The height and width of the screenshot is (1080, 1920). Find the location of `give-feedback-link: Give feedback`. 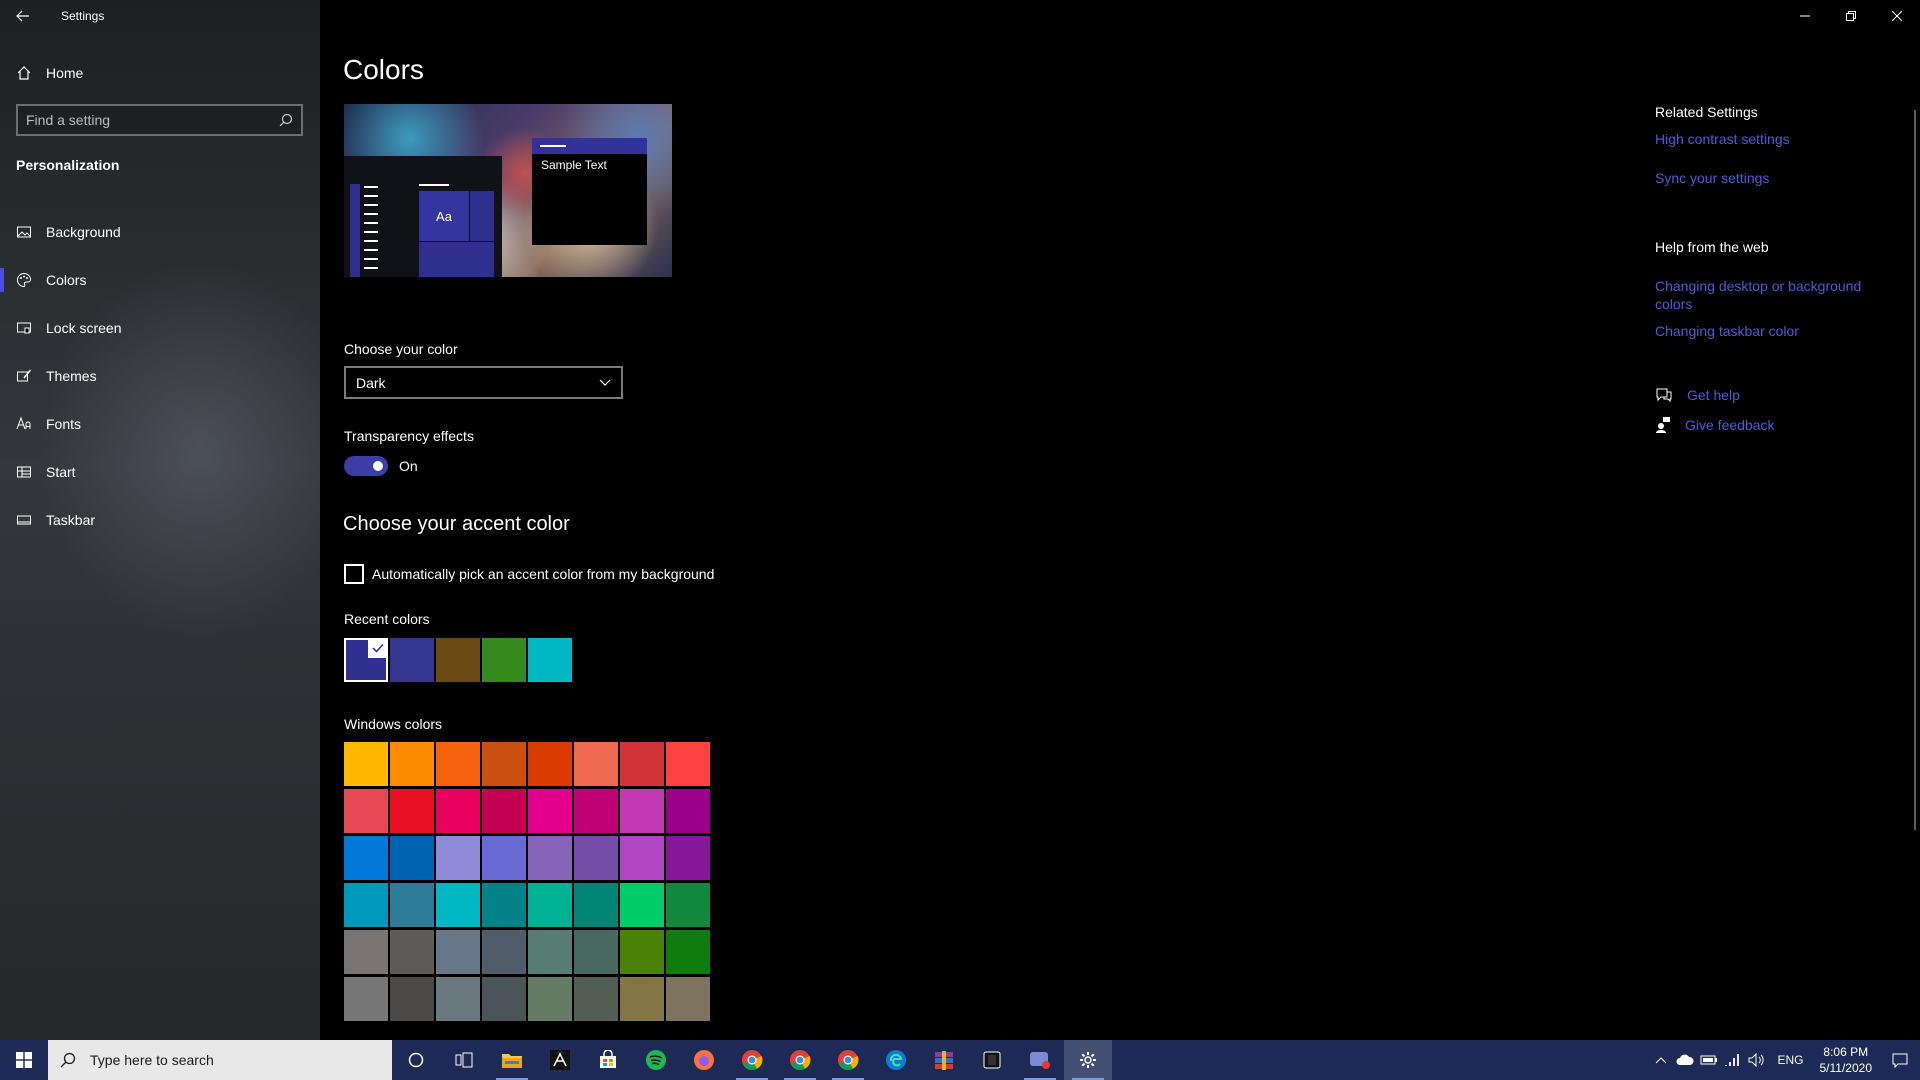

give-feedback-link: Give feedback is located at coordinates (1730, 425).